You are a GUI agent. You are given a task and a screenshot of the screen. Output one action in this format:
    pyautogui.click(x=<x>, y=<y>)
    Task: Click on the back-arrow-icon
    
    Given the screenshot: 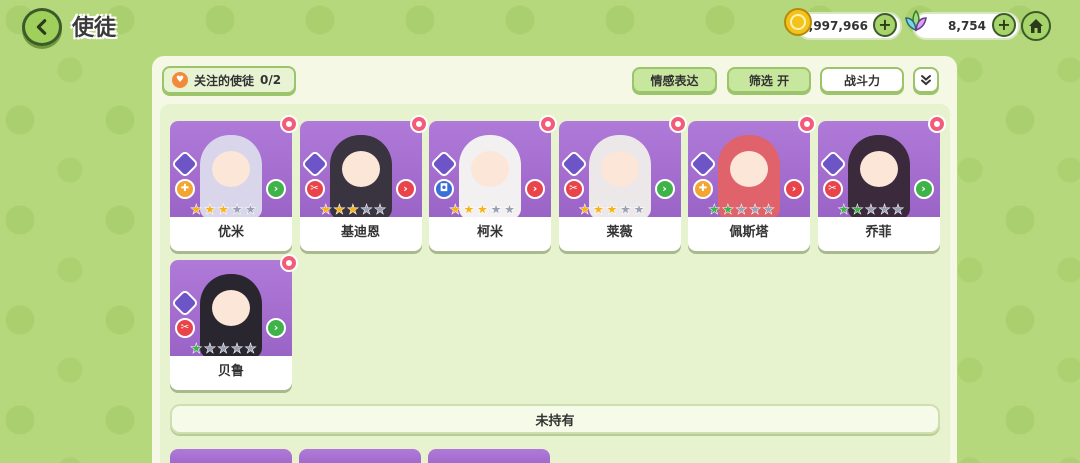 What is the action you would take?
    pyautogui.click(x=41, y=27)
    